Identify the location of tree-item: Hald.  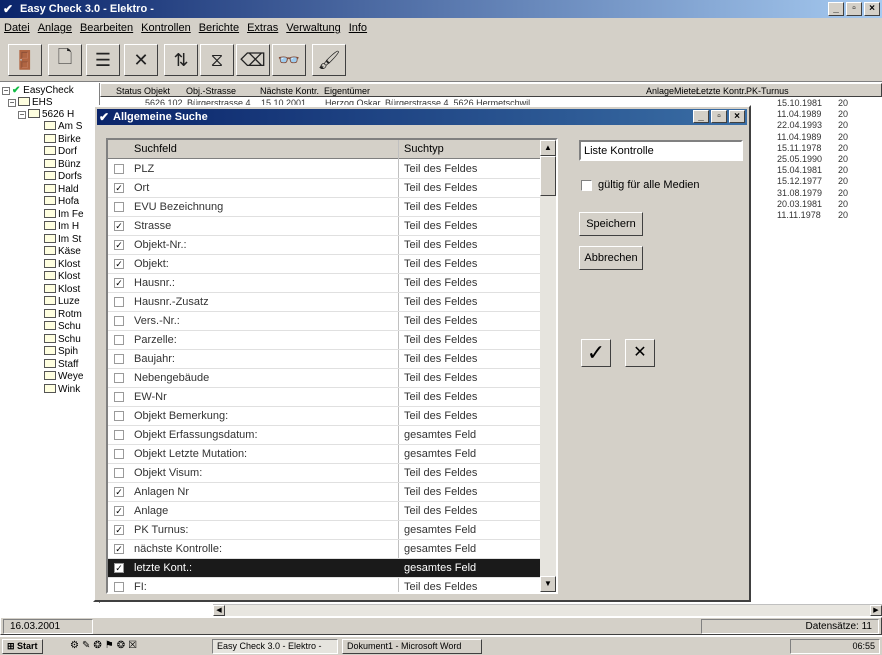
(61, 189).